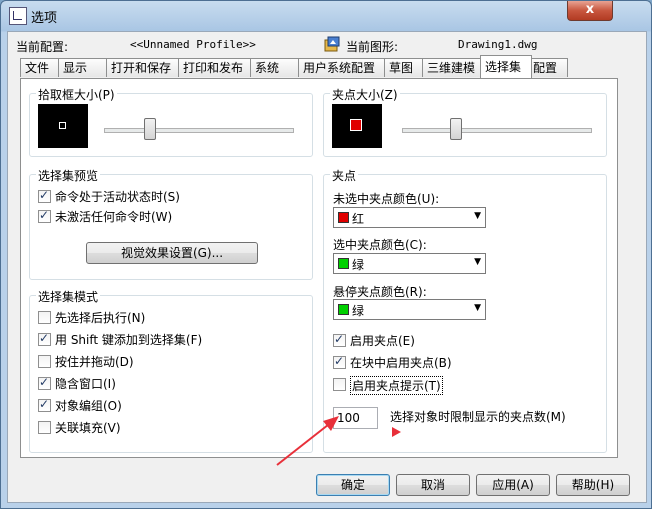 The height and width of the screenshot is (509, 652). Describe the element at coordinates (358, 219) in the screenshot. I see `unselected-color-value: 红` at that location.